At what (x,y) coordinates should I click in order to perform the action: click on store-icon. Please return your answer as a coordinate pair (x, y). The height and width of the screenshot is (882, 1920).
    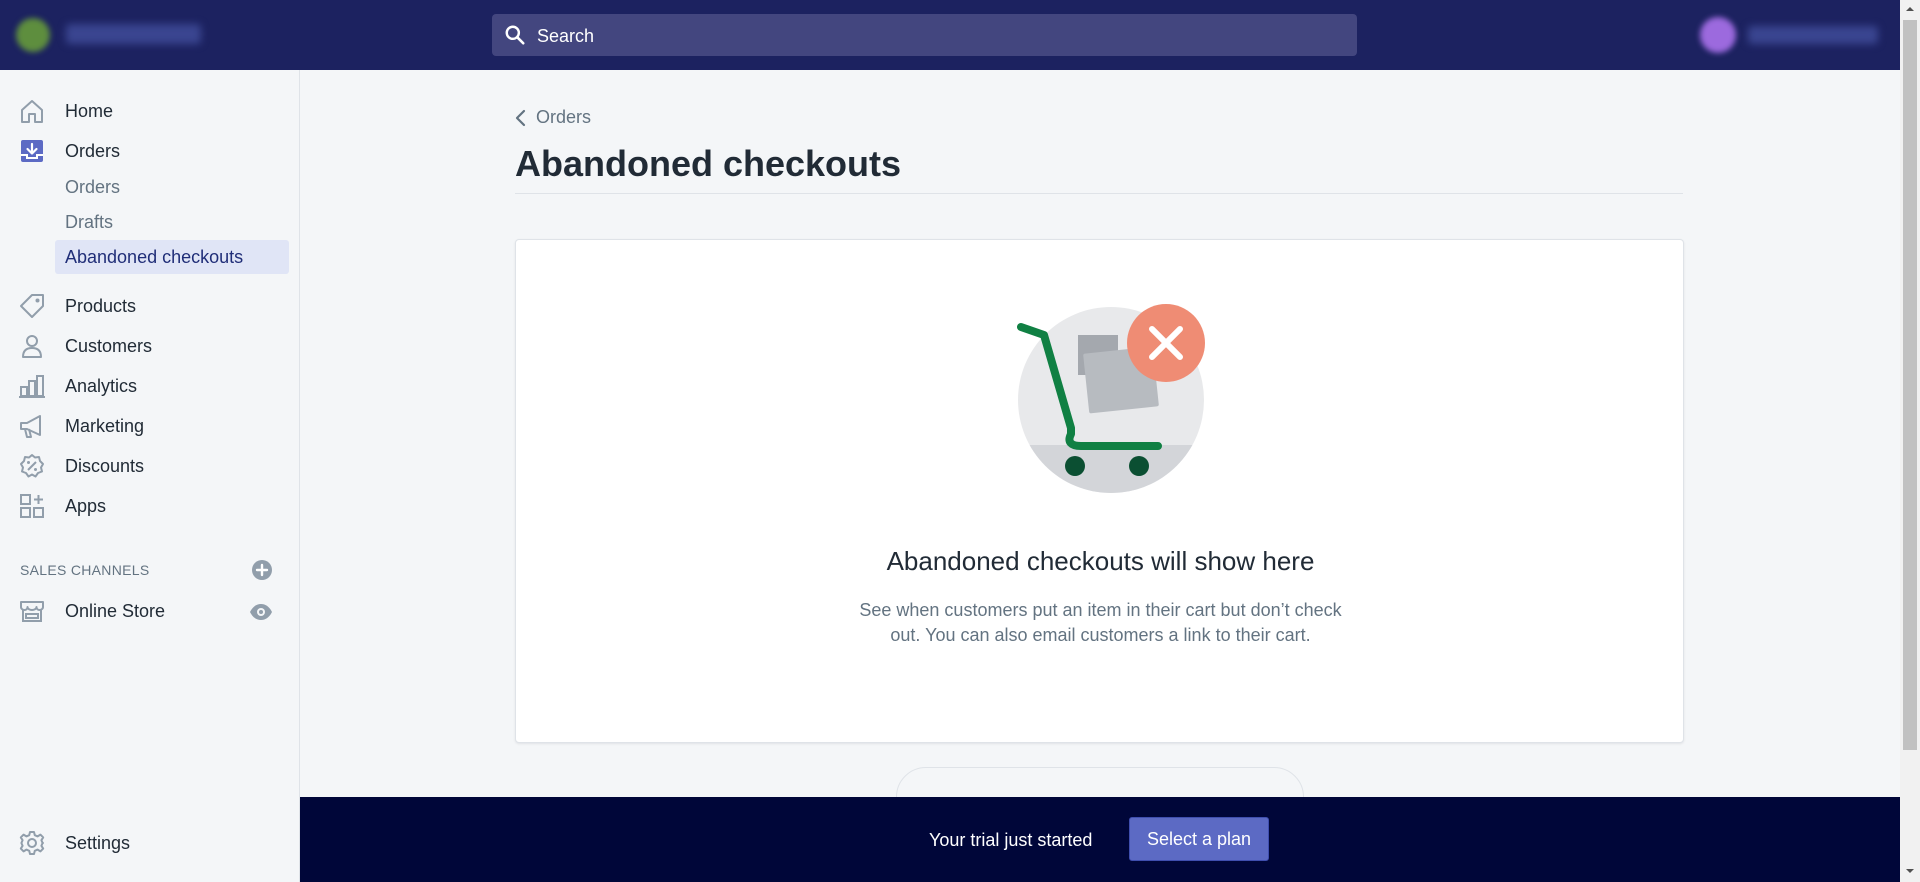
    Looking at the image, I should click on (32, 611).